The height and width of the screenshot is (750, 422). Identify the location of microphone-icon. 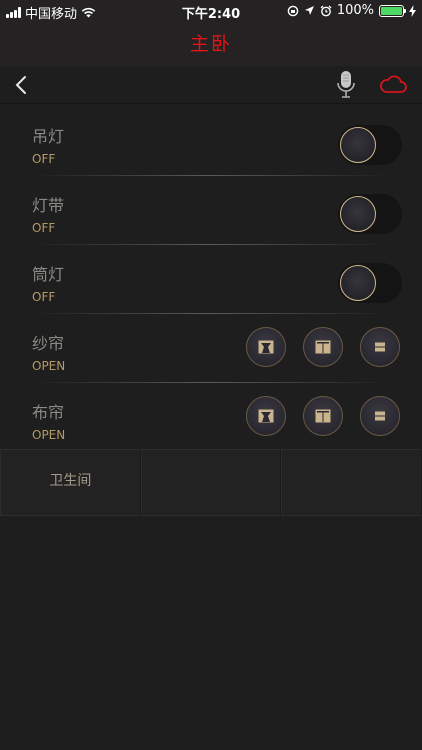
(346, 85).